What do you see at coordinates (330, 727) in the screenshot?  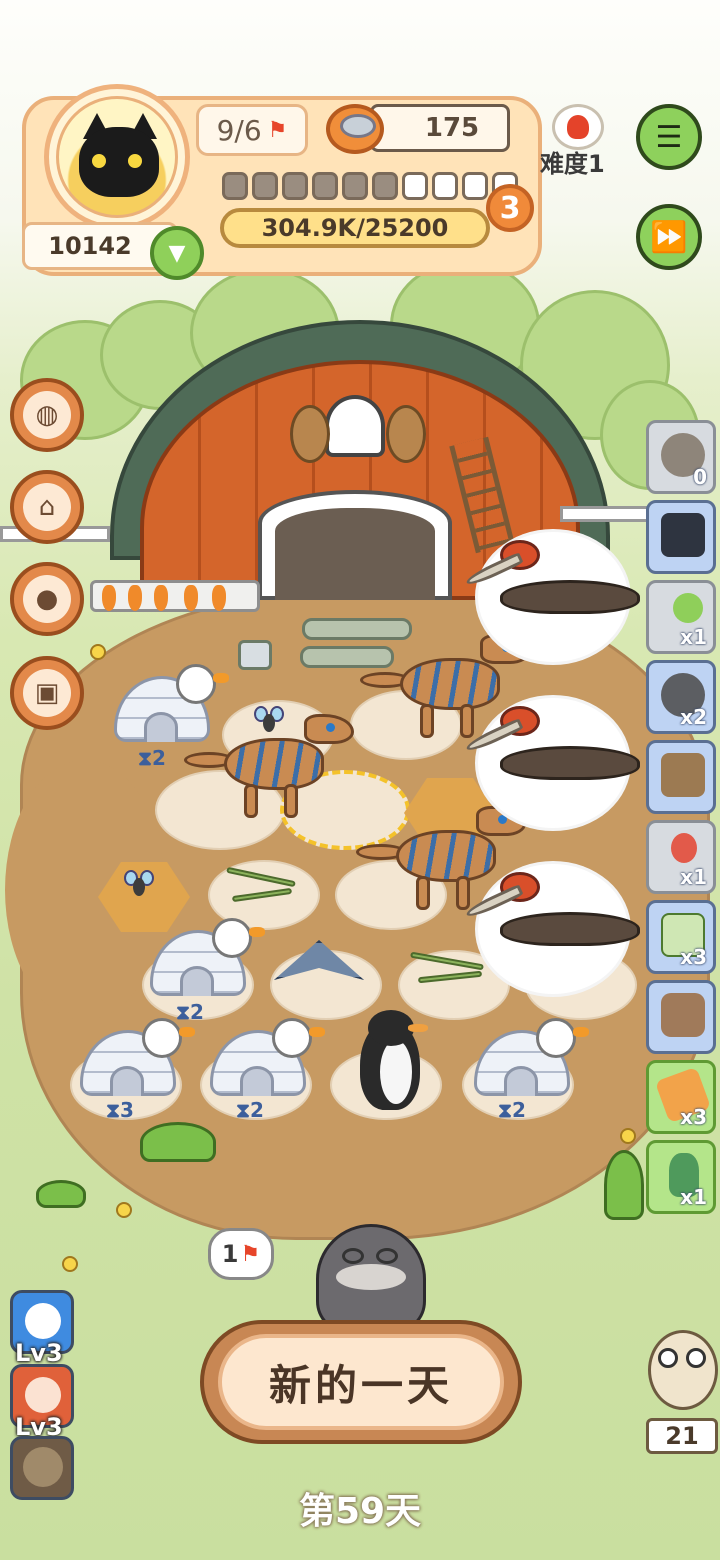 I see `dino-eye` at bounding box center [330, 727].